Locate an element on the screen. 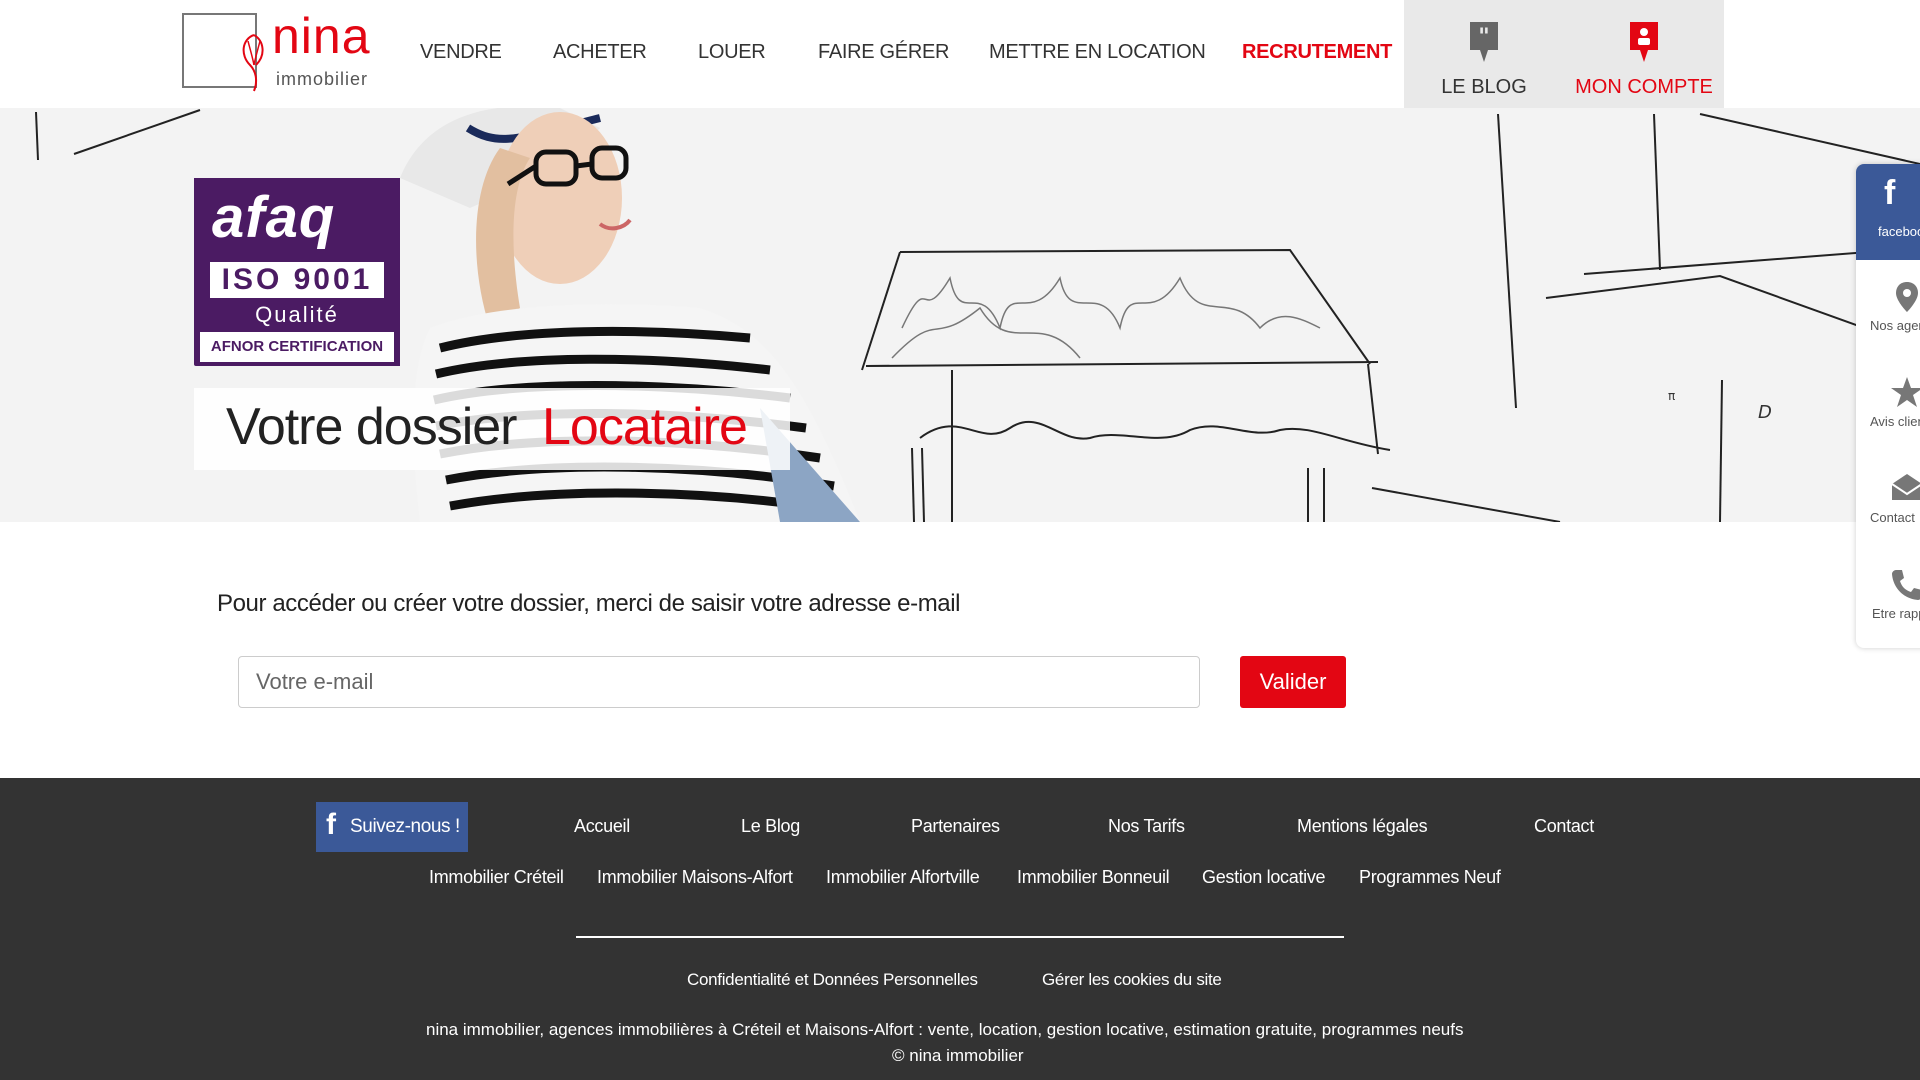  footer-link-contact: Contact is located at coordinates (1564, 826).